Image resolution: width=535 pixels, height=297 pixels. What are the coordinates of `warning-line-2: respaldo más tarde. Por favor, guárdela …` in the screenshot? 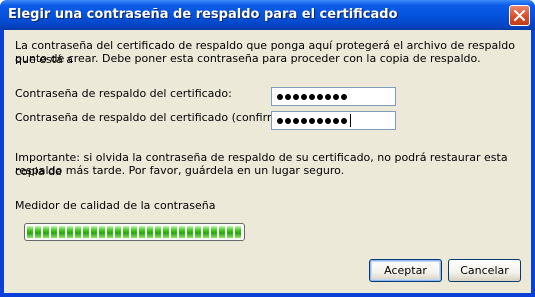 It's located at (180, 170).